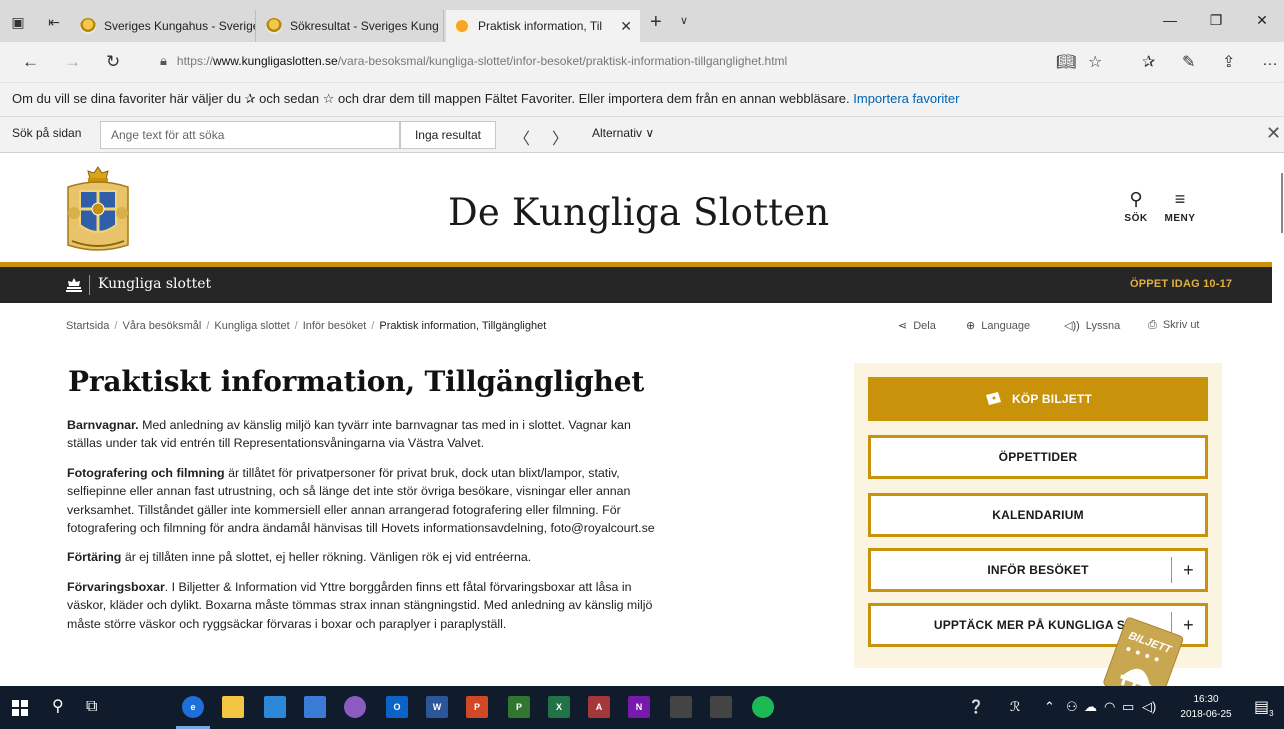  What do you see at coordinates (161, 326) in the screenshot?
I see `breadcrumb-link: Våra besöksmål` at bounding box center [161, 326].